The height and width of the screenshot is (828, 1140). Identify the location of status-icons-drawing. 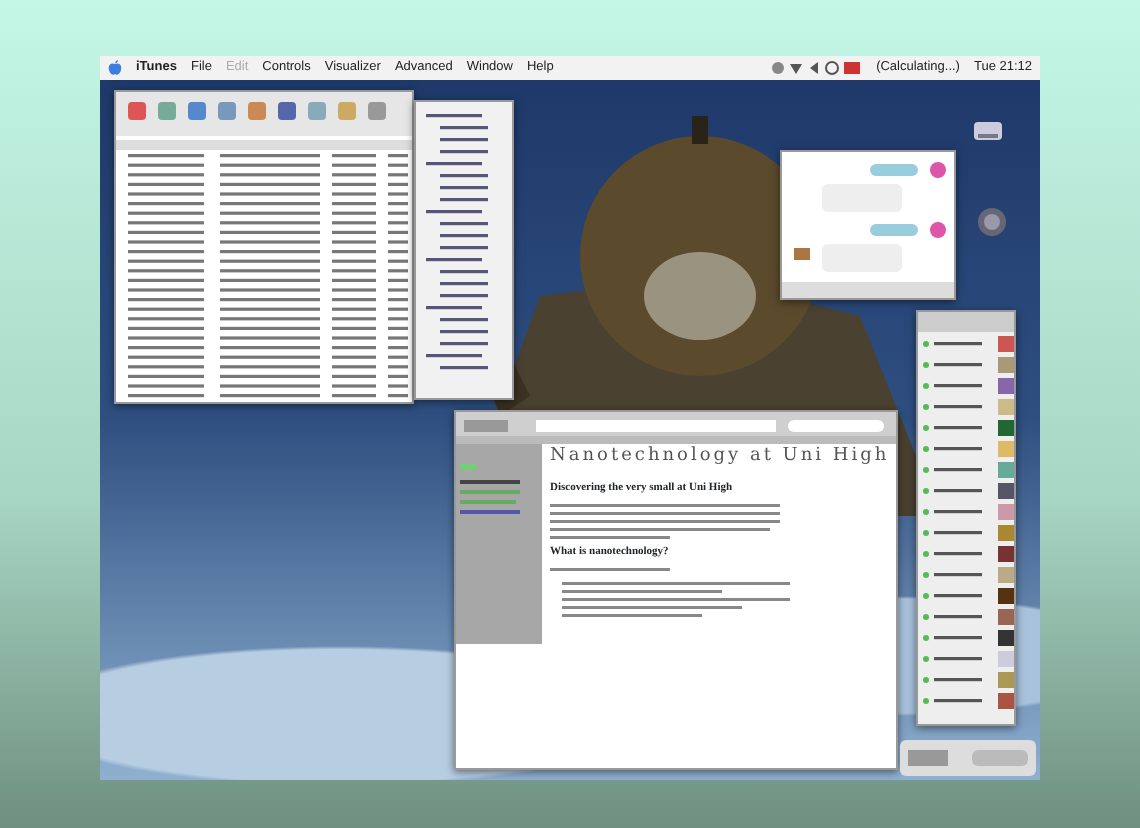
(816, 68).